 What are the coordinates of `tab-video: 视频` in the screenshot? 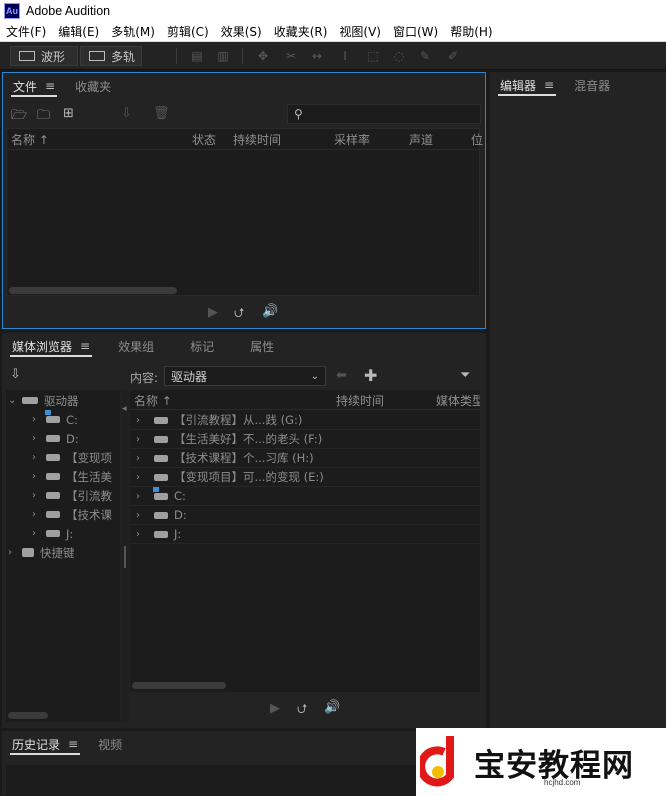 It's located at (110, 744).